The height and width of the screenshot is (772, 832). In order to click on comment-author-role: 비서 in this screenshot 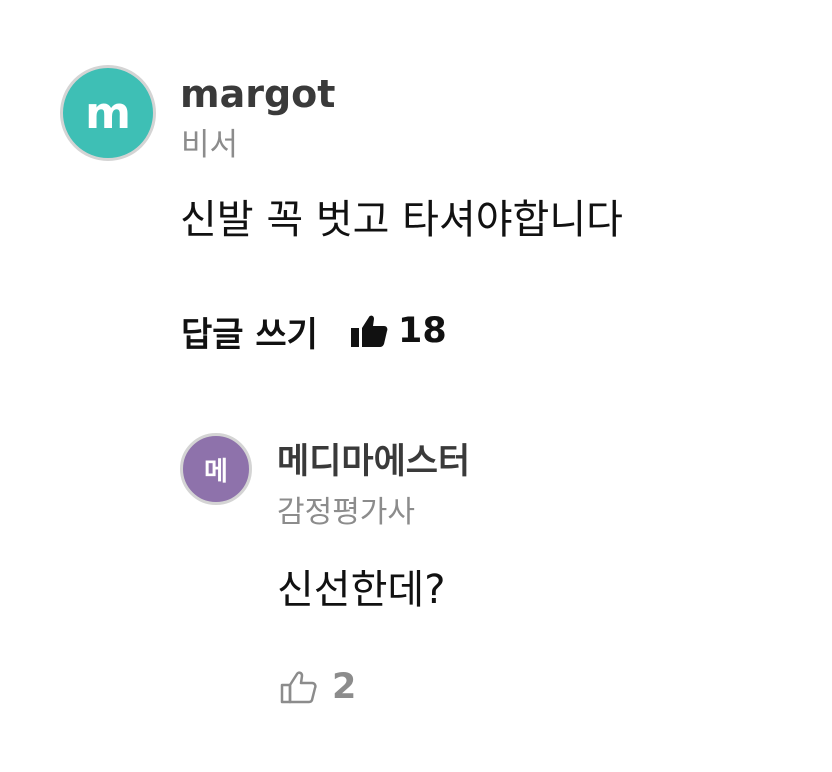, I will do `click(210, 145)`.